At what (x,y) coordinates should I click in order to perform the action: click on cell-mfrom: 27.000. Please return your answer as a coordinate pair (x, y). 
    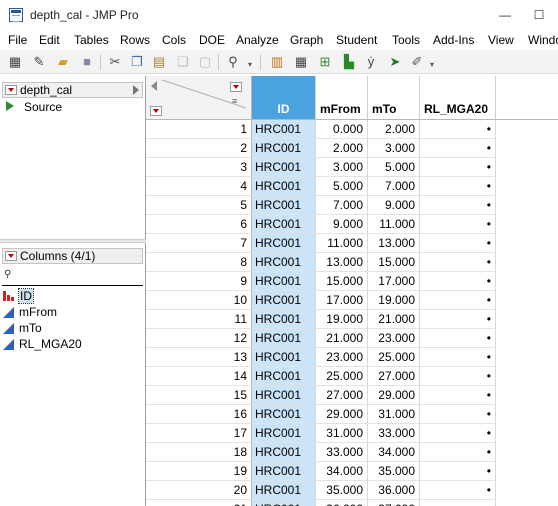
    Looking at the image, I should click on (342, 395).